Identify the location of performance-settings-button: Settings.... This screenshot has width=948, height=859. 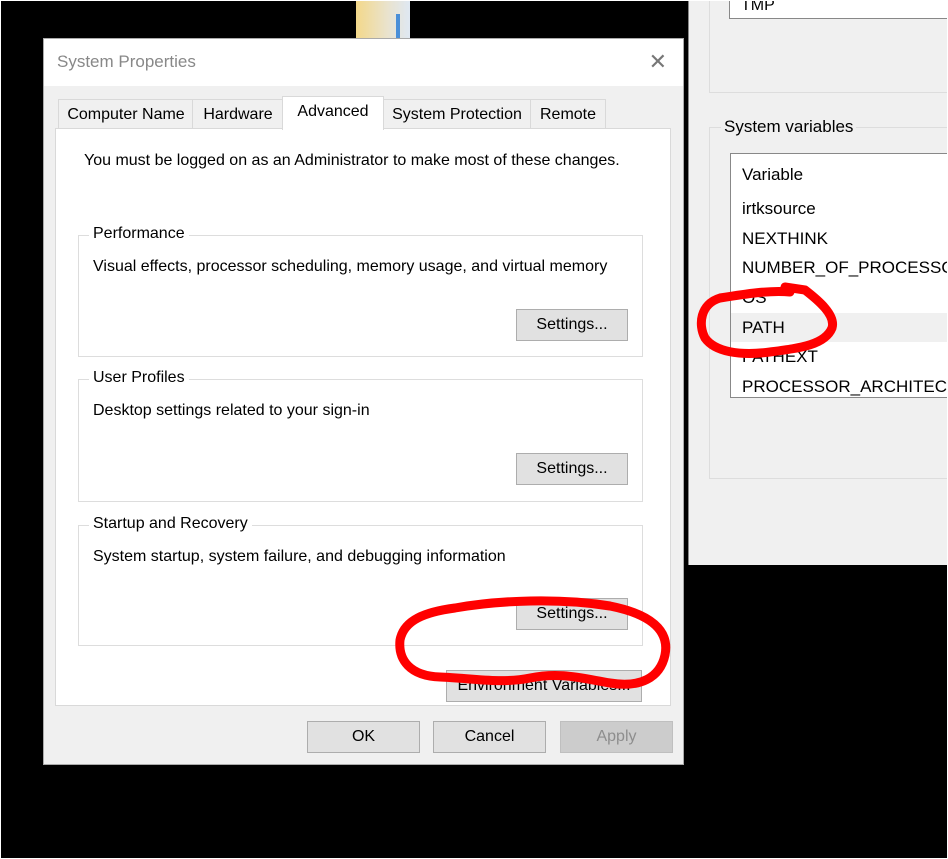
(572, 325).